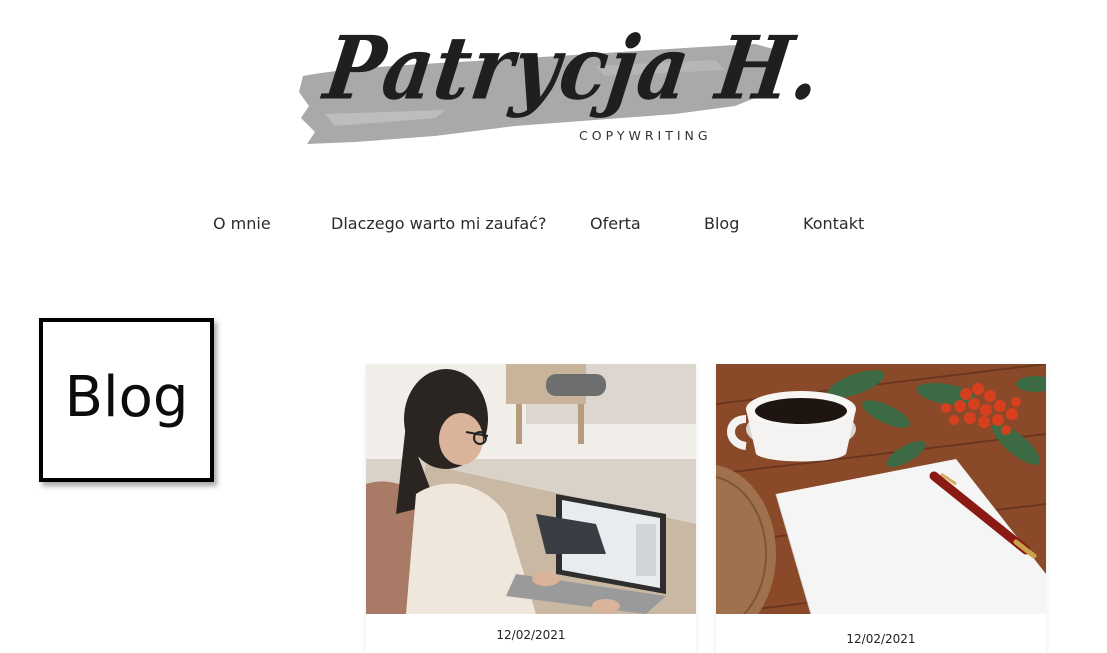 The height and width of the screenshot is (653, 1107). What do you see at coordinates (573, 69) in the screenshot?
I see `logo-name: Patrycja H.` at bounding box center [573, 69].